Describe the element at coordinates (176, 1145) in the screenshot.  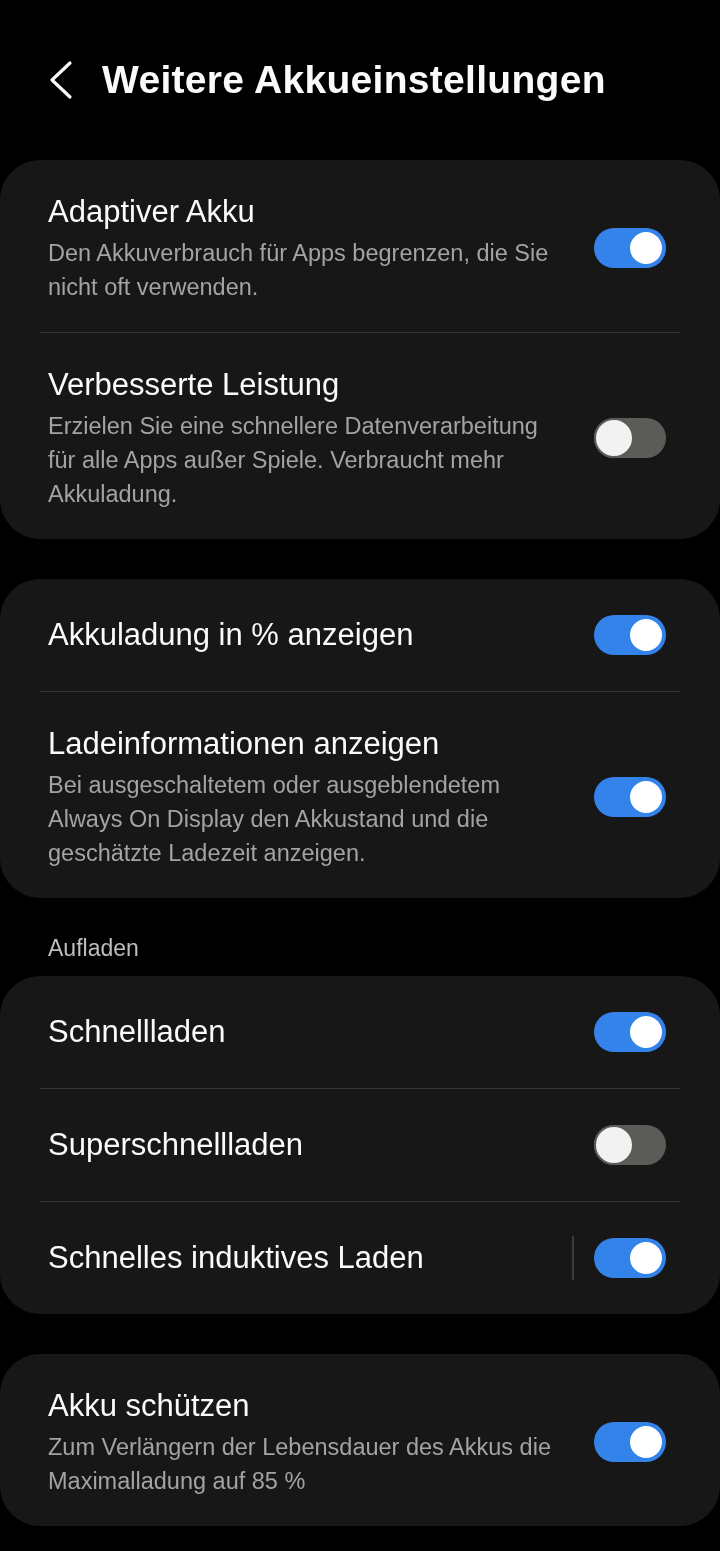
I see `setting-title: Superschnellladen` at that location.